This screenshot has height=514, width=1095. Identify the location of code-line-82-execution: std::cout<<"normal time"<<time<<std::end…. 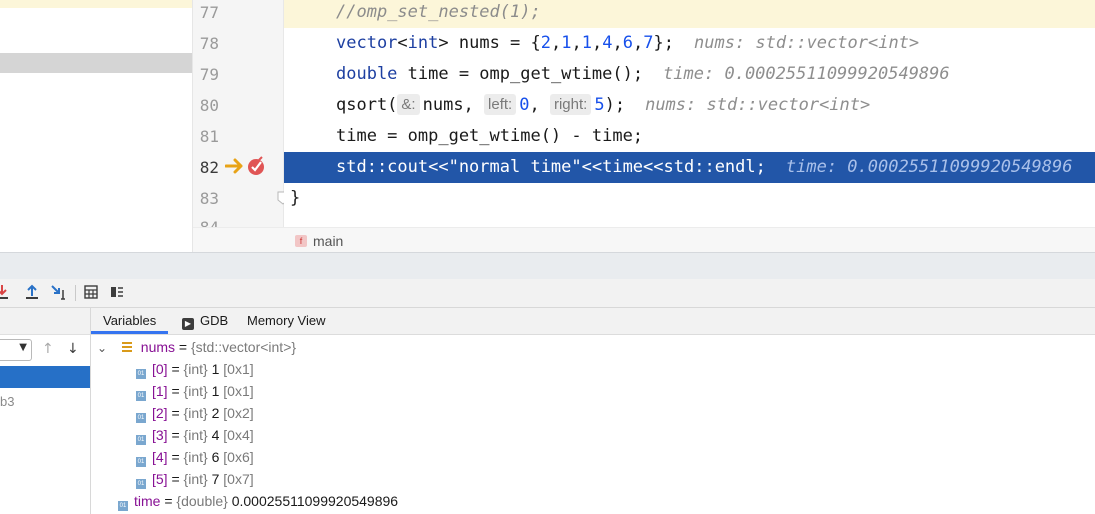
(689, 167).